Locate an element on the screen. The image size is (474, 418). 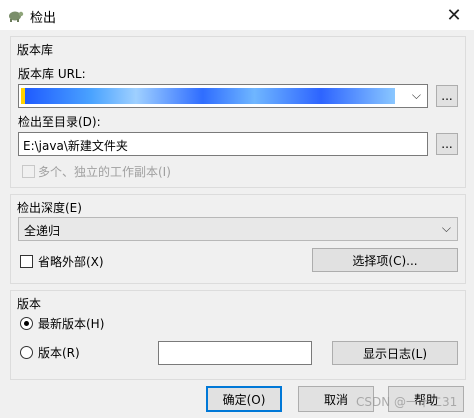
repository-group-title: 版本库 is located at coordinates (35, 50).